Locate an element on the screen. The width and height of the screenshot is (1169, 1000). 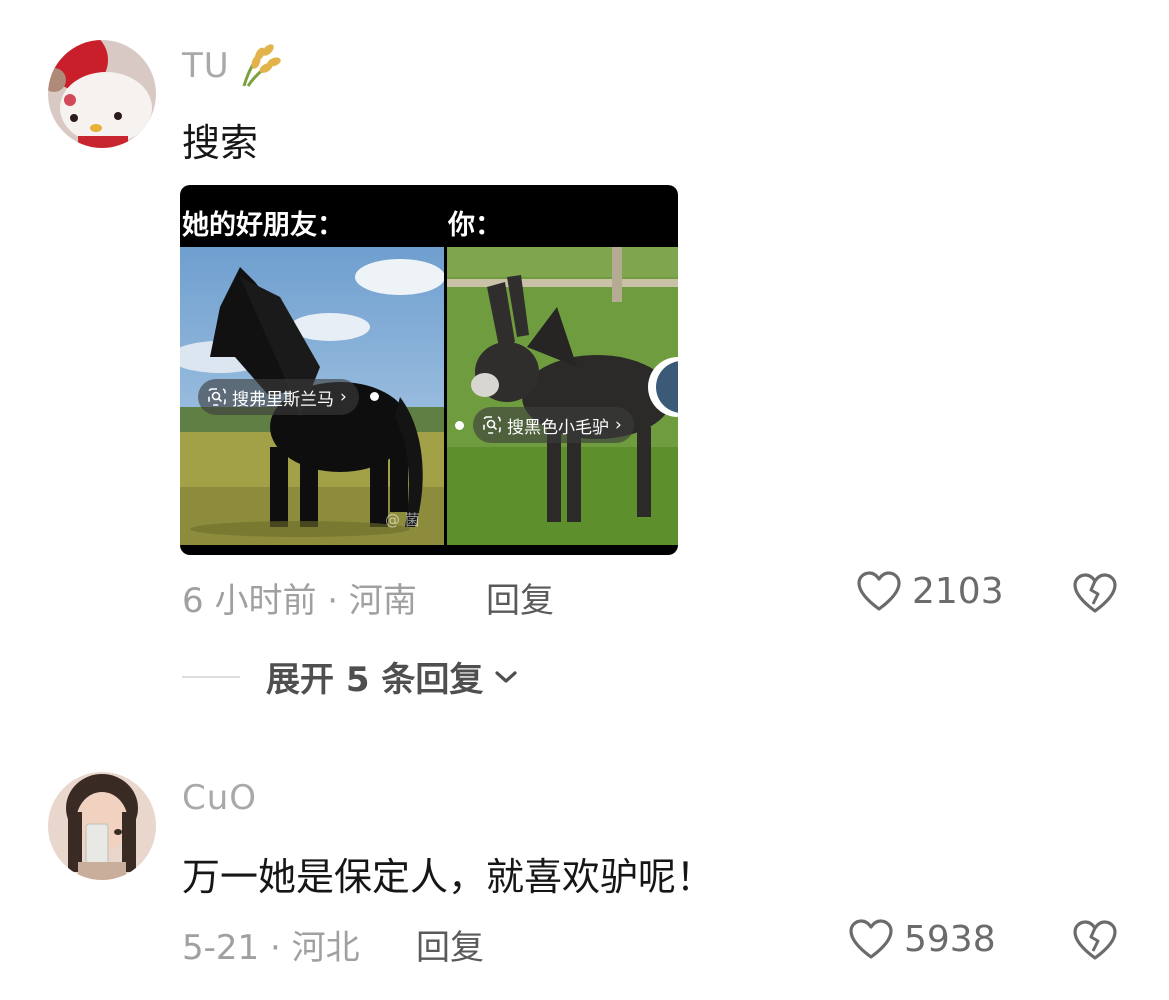
comment-time-location: 6 小时前 · 河南 is located at coordinates (299, 601).